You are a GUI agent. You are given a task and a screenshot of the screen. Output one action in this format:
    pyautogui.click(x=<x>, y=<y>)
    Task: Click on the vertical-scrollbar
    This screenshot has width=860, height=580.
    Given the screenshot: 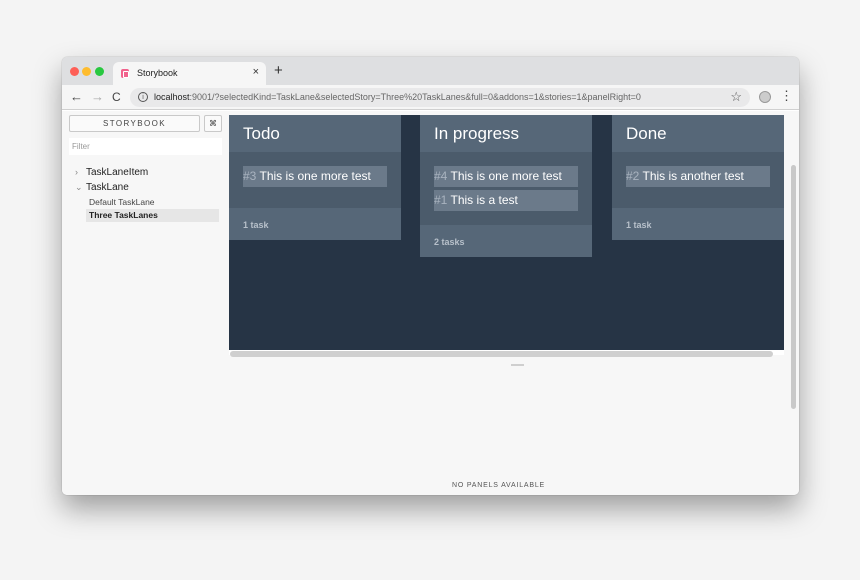 What is the action you would take?
    pyautogui.click(x=793, y=287)
    